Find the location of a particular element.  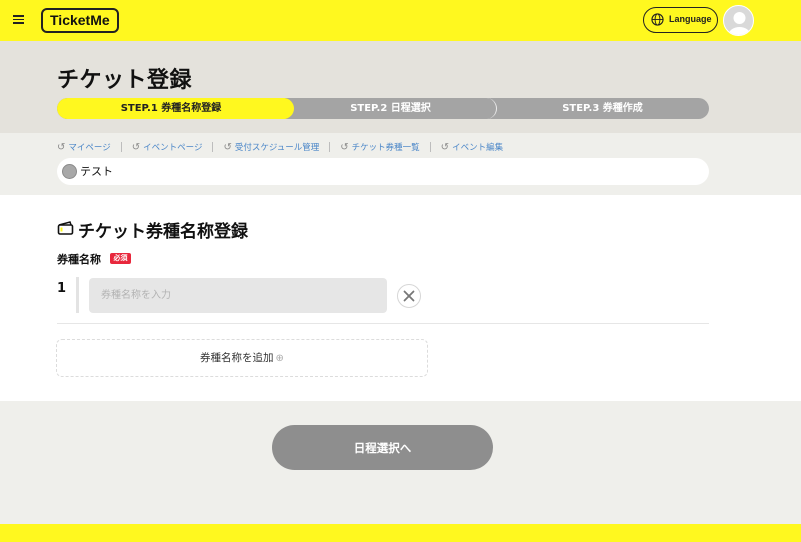

add-button-label: 券種名称を追加 is located at coordinates (237, 358).